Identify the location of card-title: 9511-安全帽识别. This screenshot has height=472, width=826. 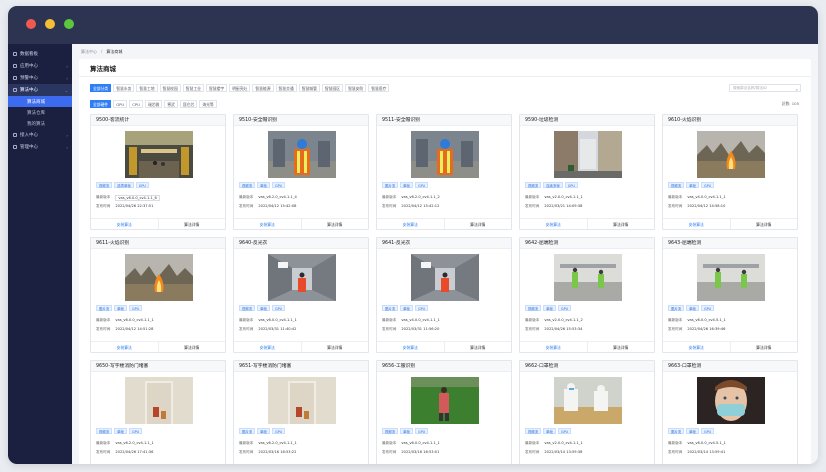
(444, 120).